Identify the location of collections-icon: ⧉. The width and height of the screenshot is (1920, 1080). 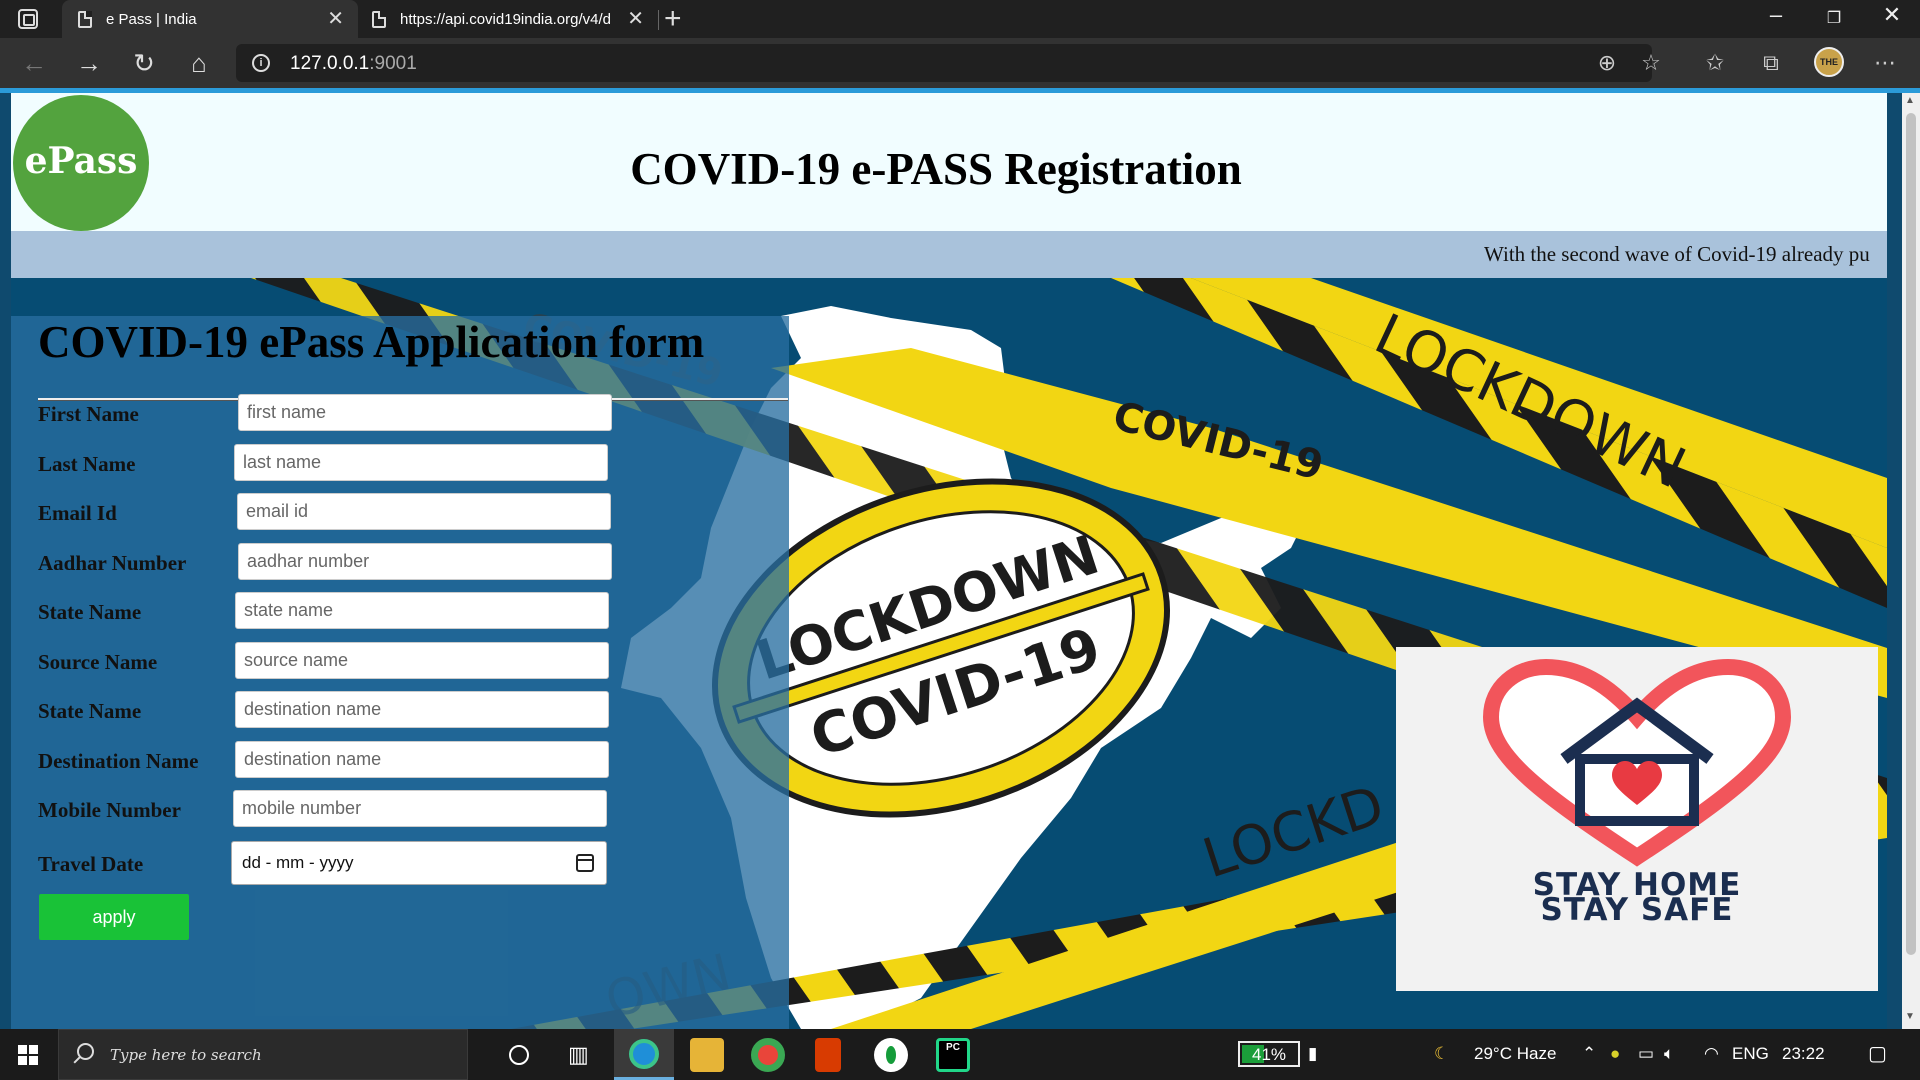
(1771, 63).